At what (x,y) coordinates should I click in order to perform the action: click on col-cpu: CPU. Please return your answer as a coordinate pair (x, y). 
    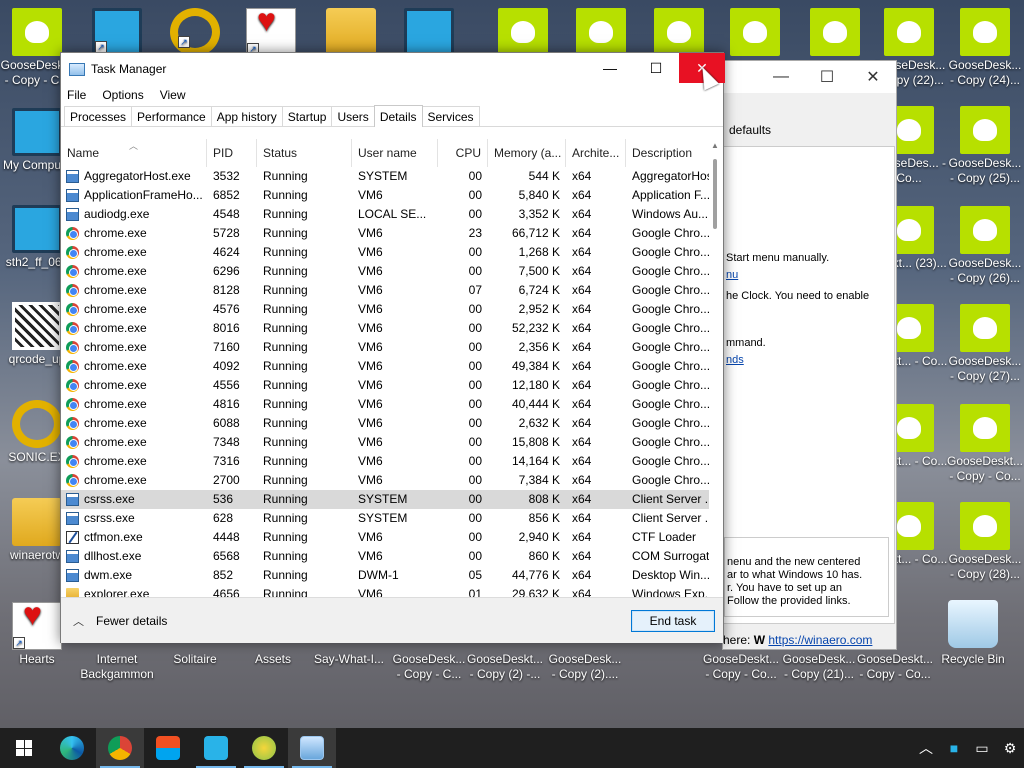
    Looking at the image, I should click on (463, 153).